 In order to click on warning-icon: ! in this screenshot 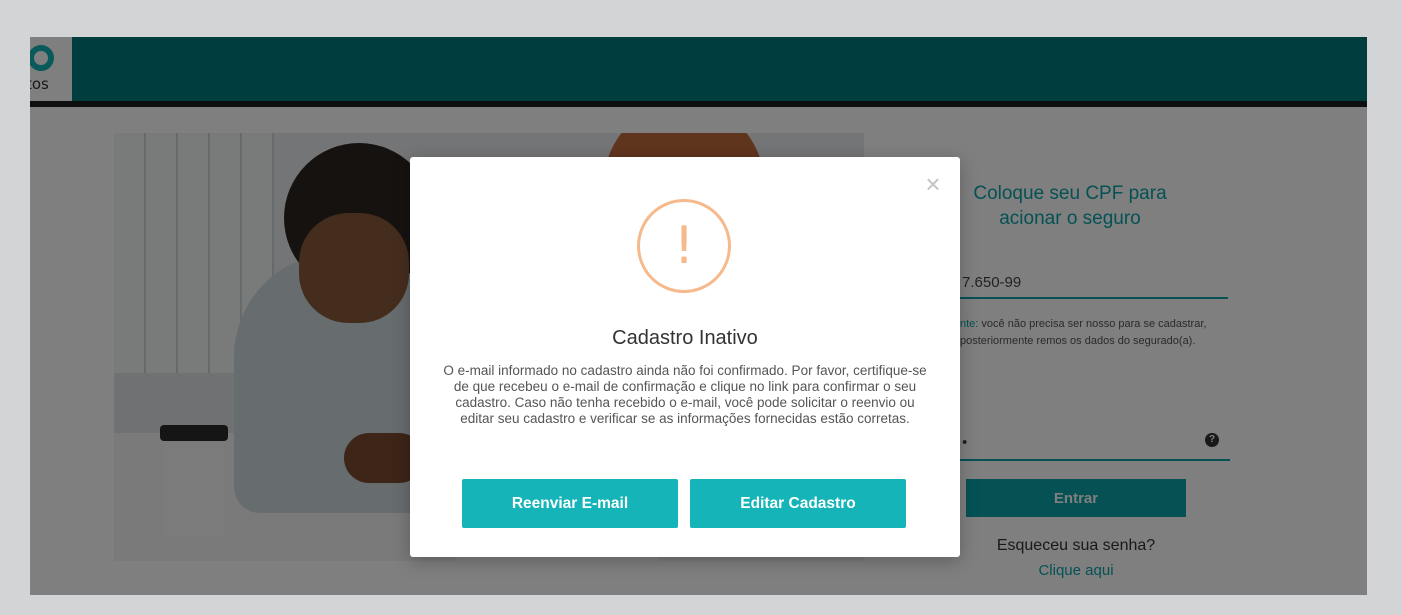, I will do `click(684, 246)`.